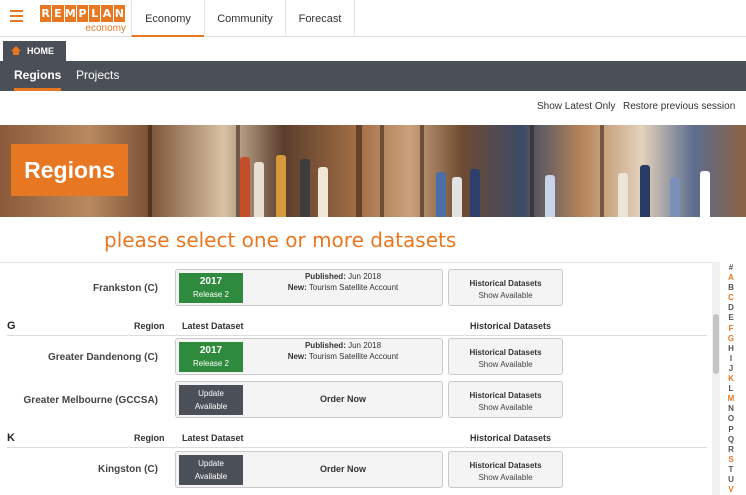  I want to click on region-name: Kingston (C), so click(128, 469).